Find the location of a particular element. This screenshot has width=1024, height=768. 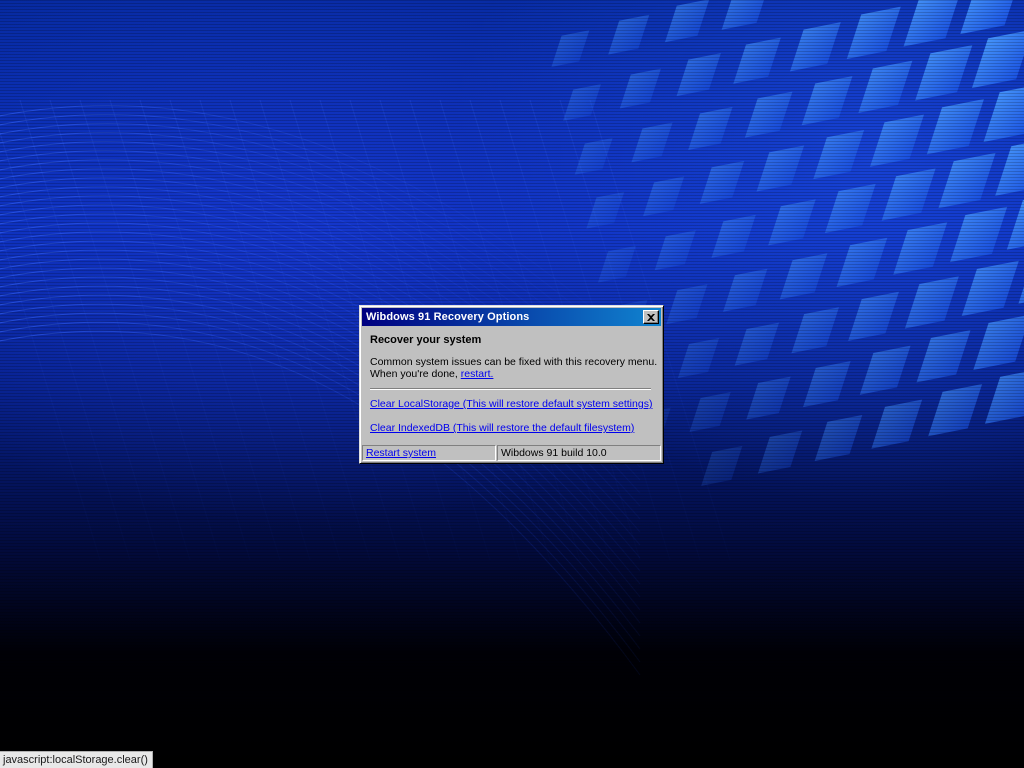

build-version-text: Wibdows 91 build 10.0 is located at coordinates (554, 453).